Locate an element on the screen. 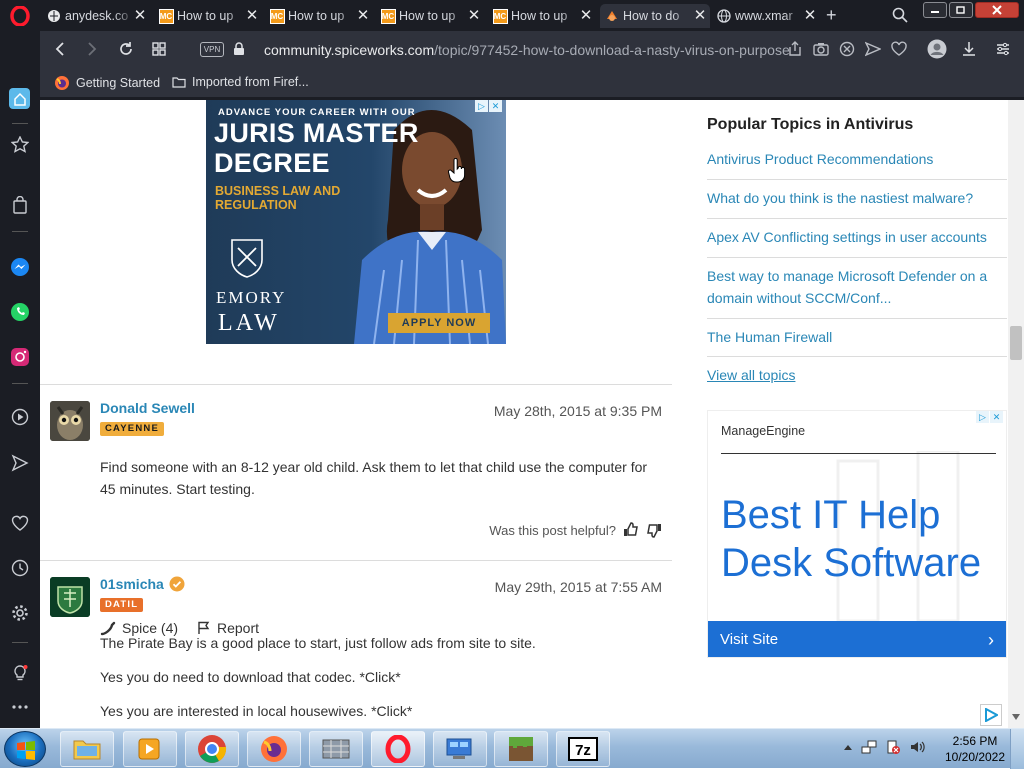 This screenshot has height=769, width=1024. scrollbar-thumb is located at coordinates (1016, 343).